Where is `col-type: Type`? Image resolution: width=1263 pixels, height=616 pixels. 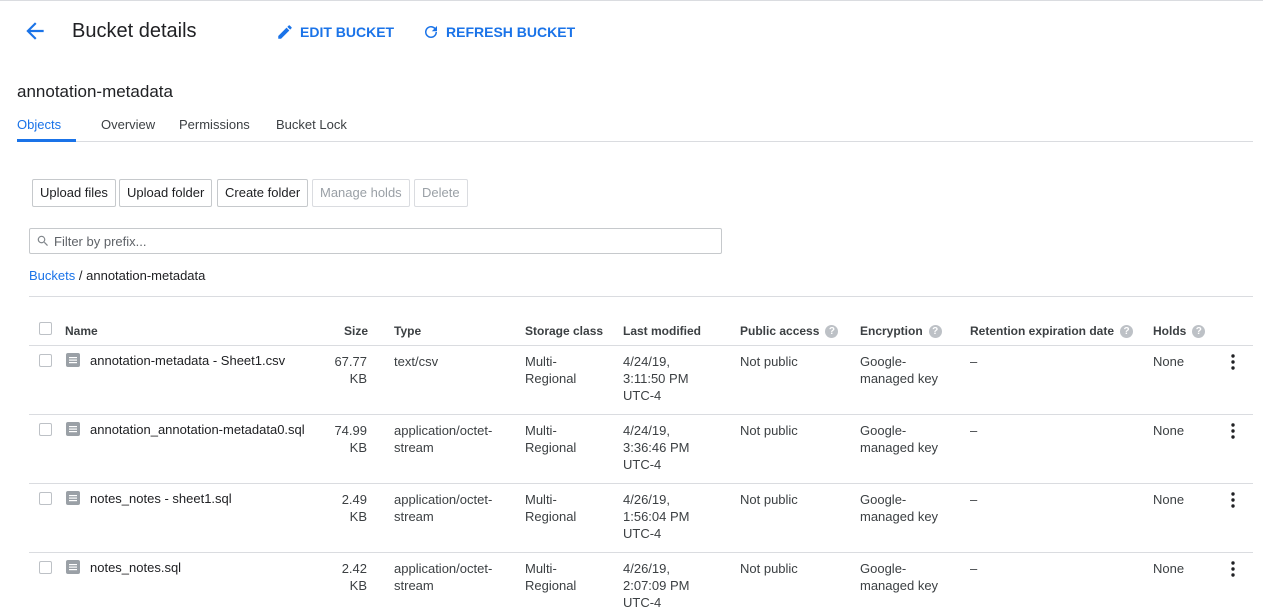 col-type: Type is located at coordinates (407, 331).